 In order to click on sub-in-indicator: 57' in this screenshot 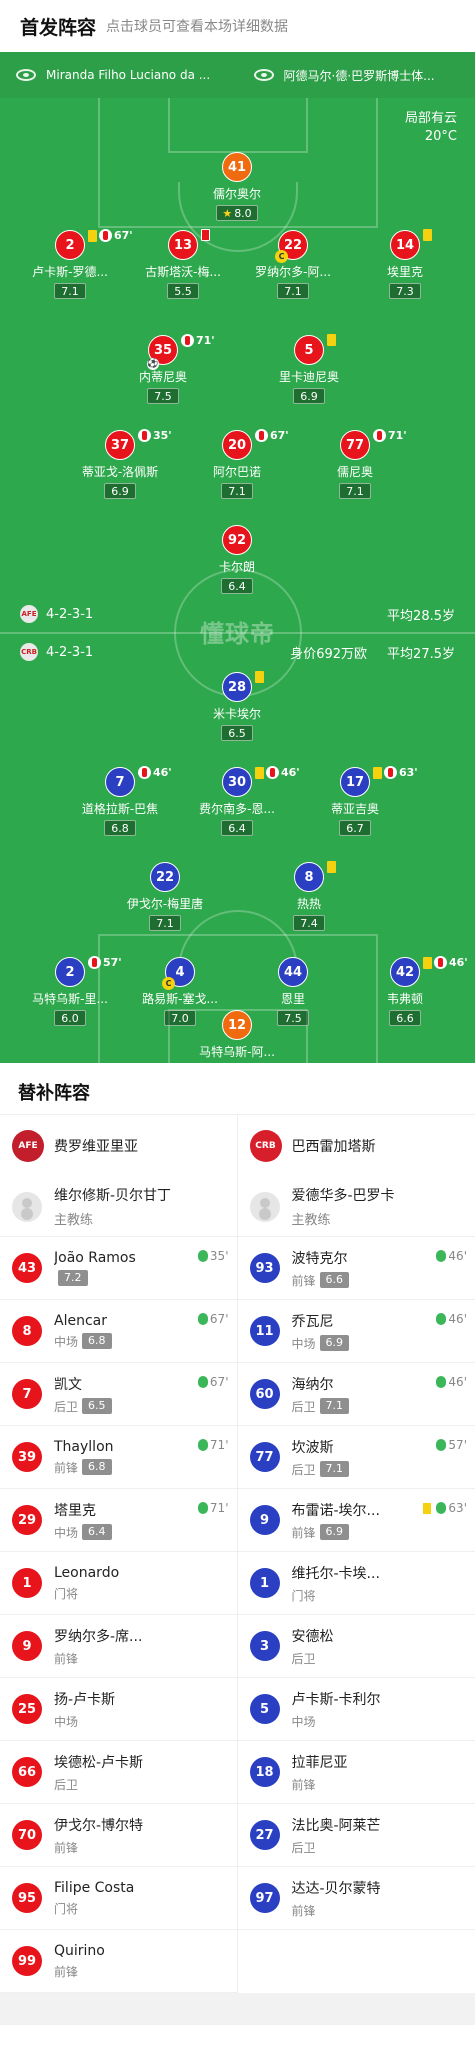, I will do `click(451, 1445)`.